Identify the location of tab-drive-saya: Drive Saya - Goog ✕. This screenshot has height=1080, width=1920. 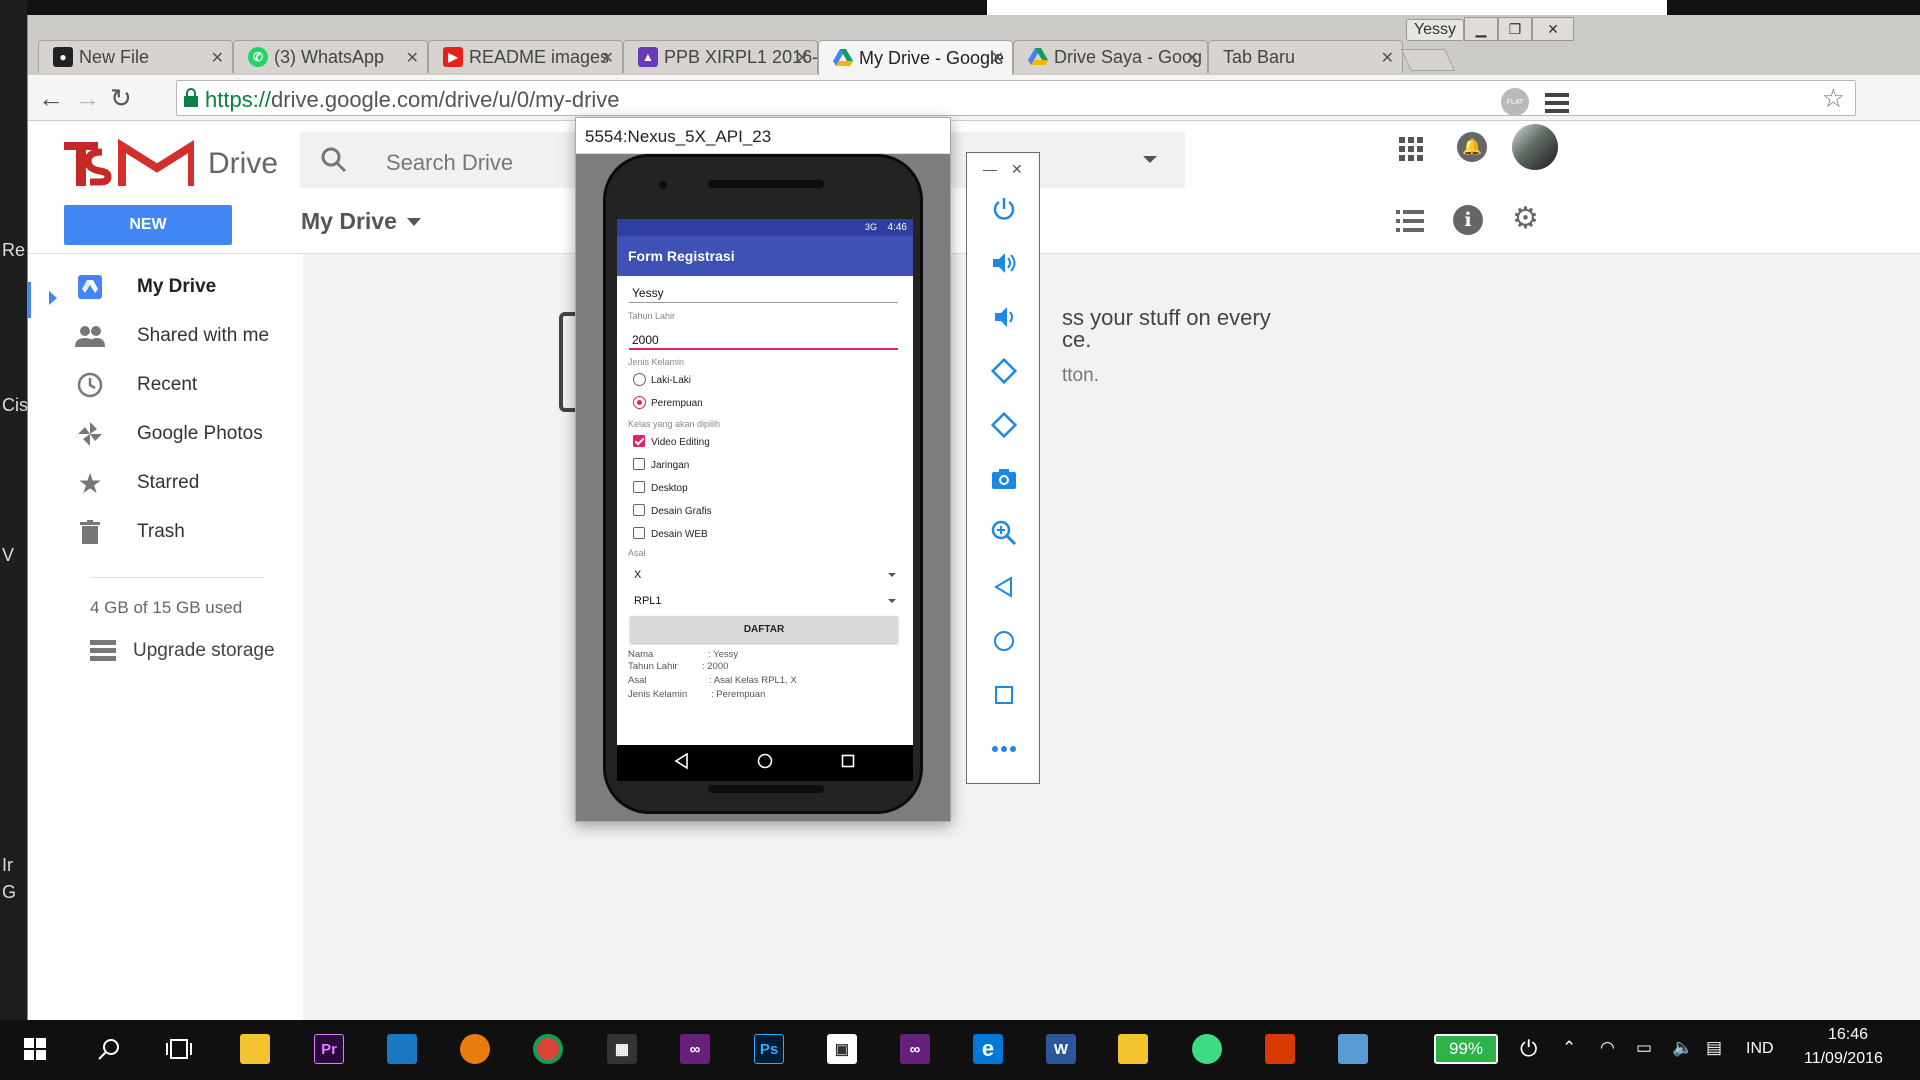
(1110, 56).